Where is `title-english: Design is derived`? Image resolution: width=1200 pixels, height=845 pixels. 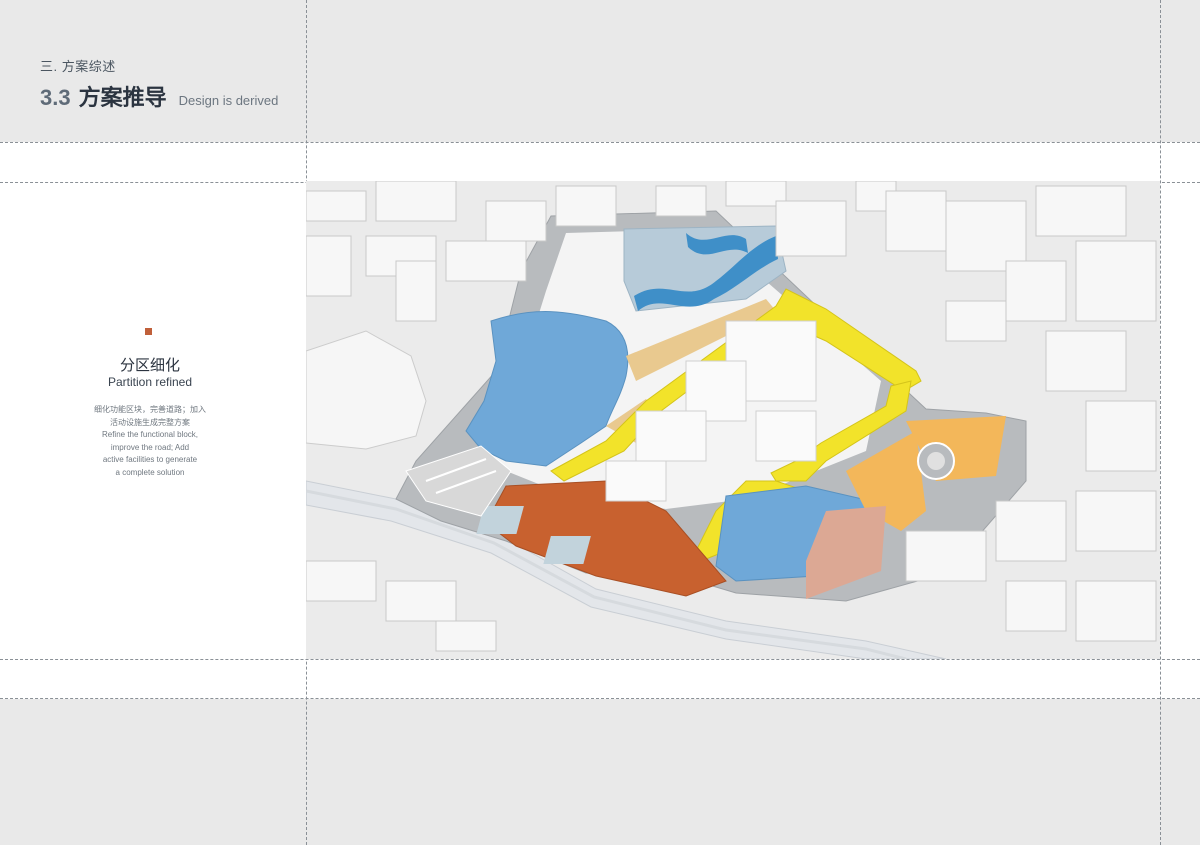 title-english: Design is derived is located at coordinates (228, 100).